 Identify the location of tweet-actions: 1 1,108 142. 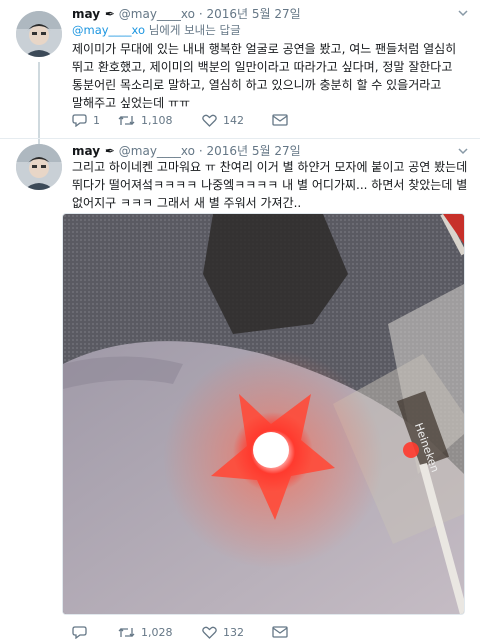
(180, 120).